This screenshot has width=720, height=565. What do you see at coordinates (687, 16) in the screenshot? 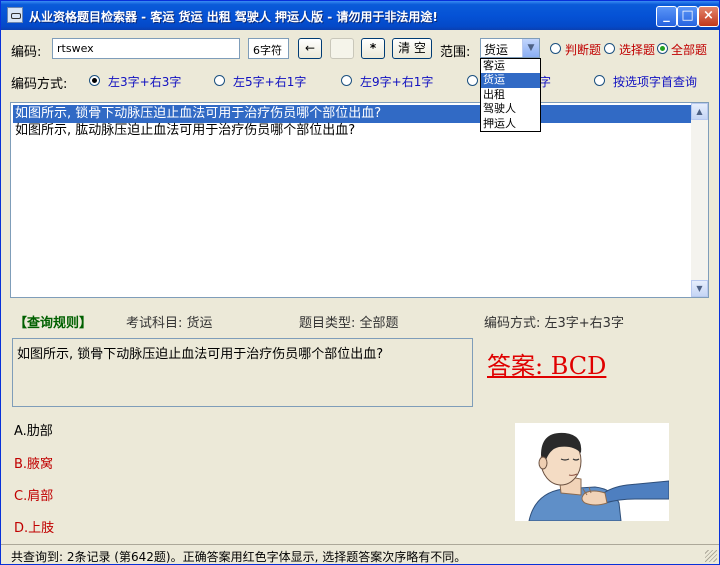
I see `maximize-button: □` at bounding box center [687, 16].